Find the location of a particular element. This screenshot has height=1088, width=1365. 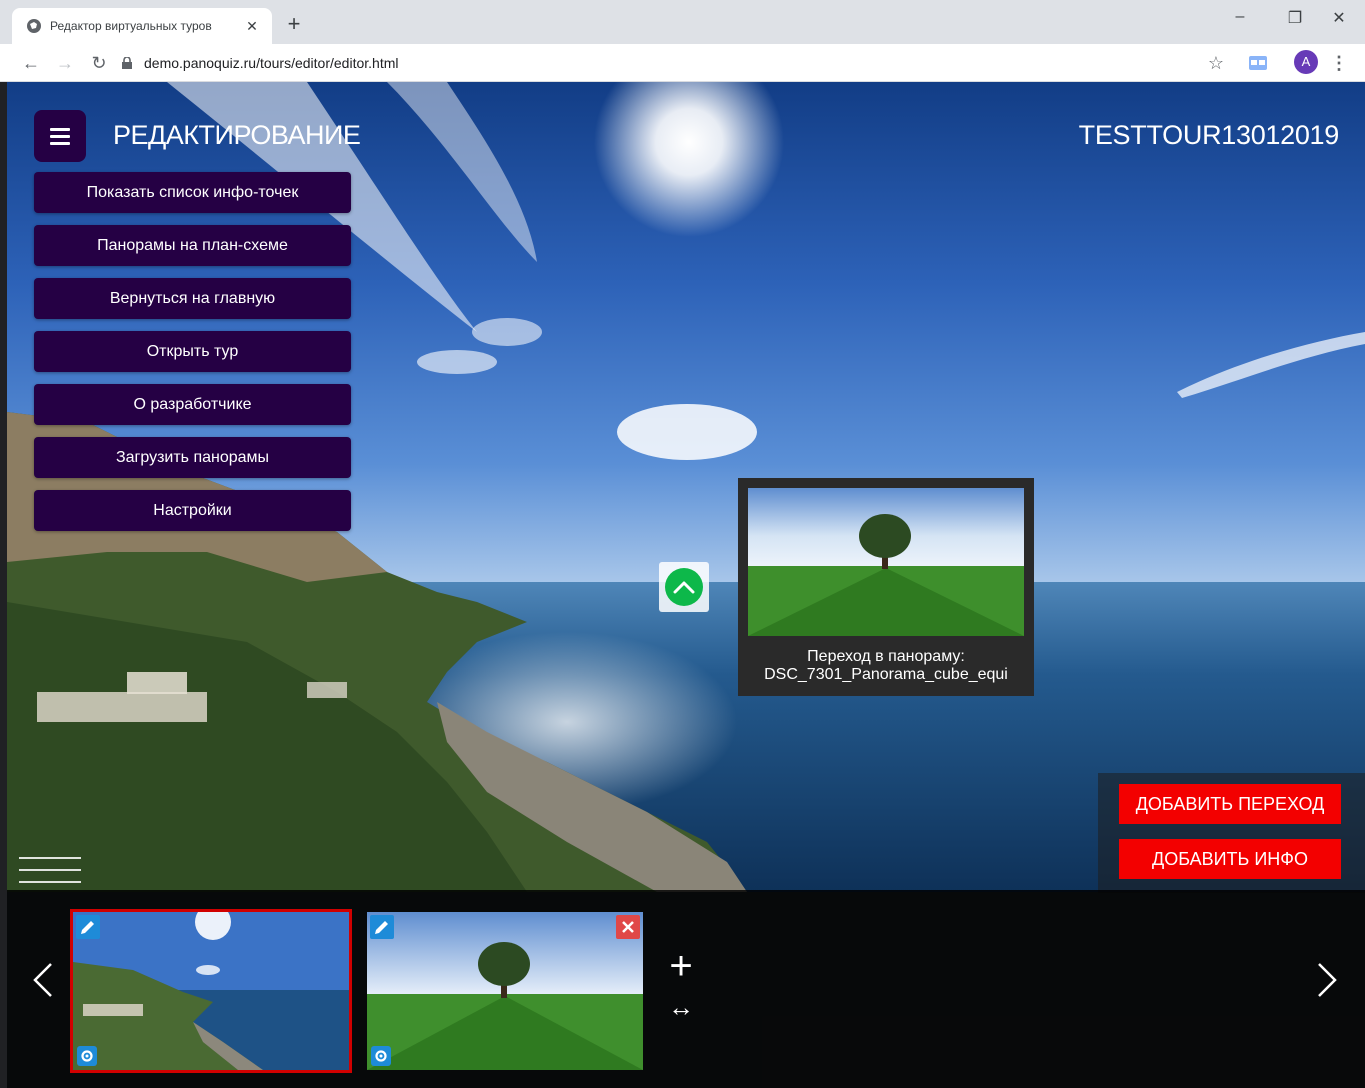

transition-hotspot is located at coordinates (684, 587).